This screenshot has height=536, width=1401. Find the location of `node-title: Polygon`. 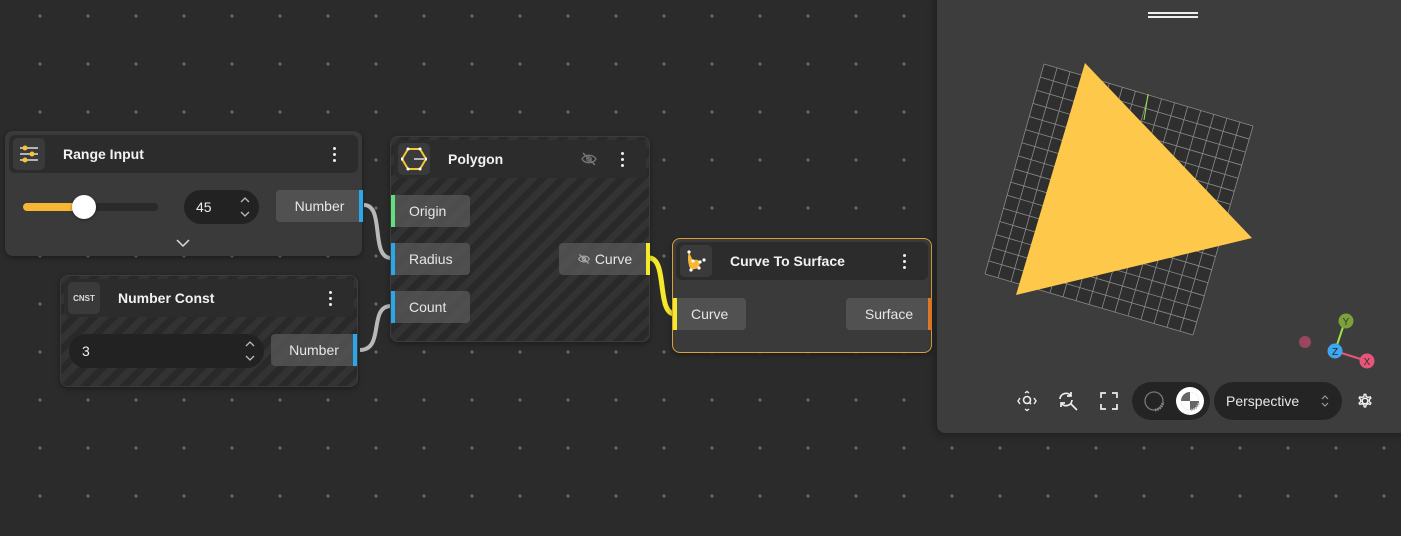

node-title: Polygon is located at coordinates (476, 159).